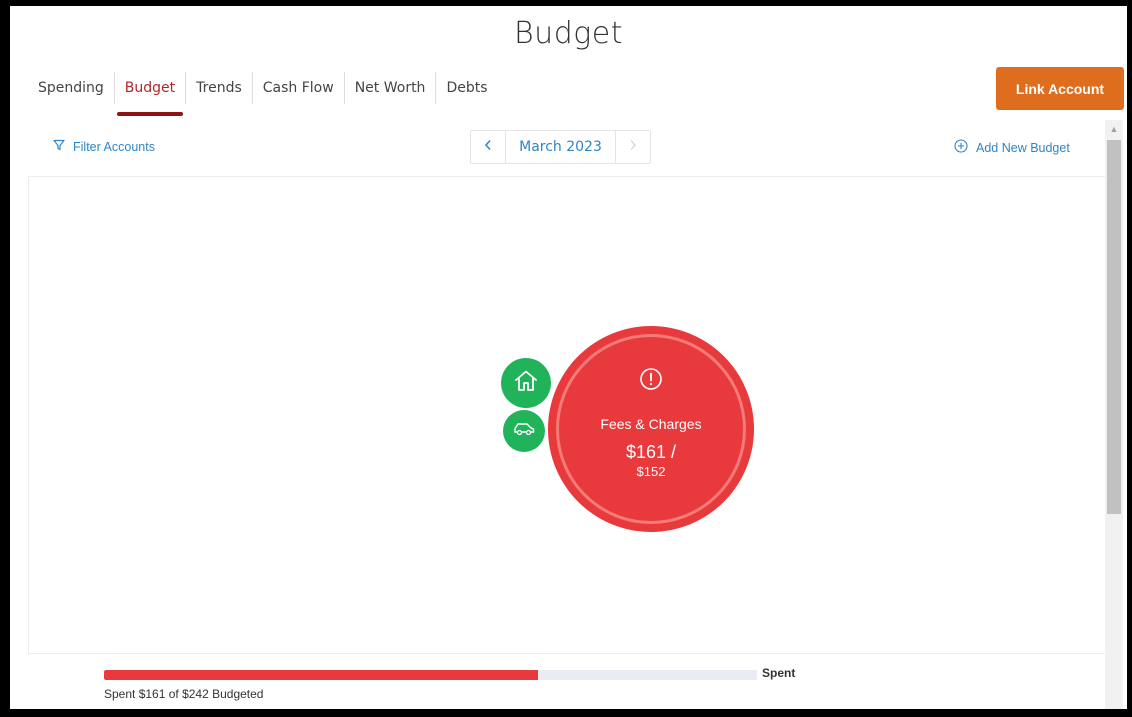 The width and height of the screenshot is (1132, 717). I want to click on link-account-button: Link Account, so click(1060, 88).